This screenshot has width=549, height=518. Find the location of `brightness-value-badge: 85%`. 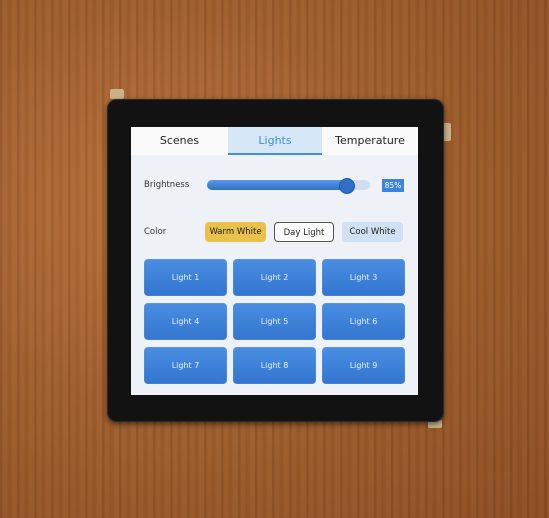

brightness-value-badge: 85% is located at coordinates (393, 185).